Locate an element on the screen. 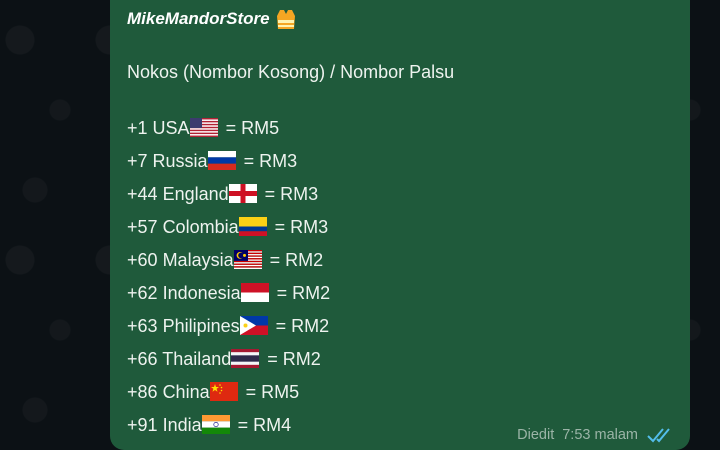 The width and height of the screenshot is (720, 450). flag-england-icon is located at coordinates (242, 193).